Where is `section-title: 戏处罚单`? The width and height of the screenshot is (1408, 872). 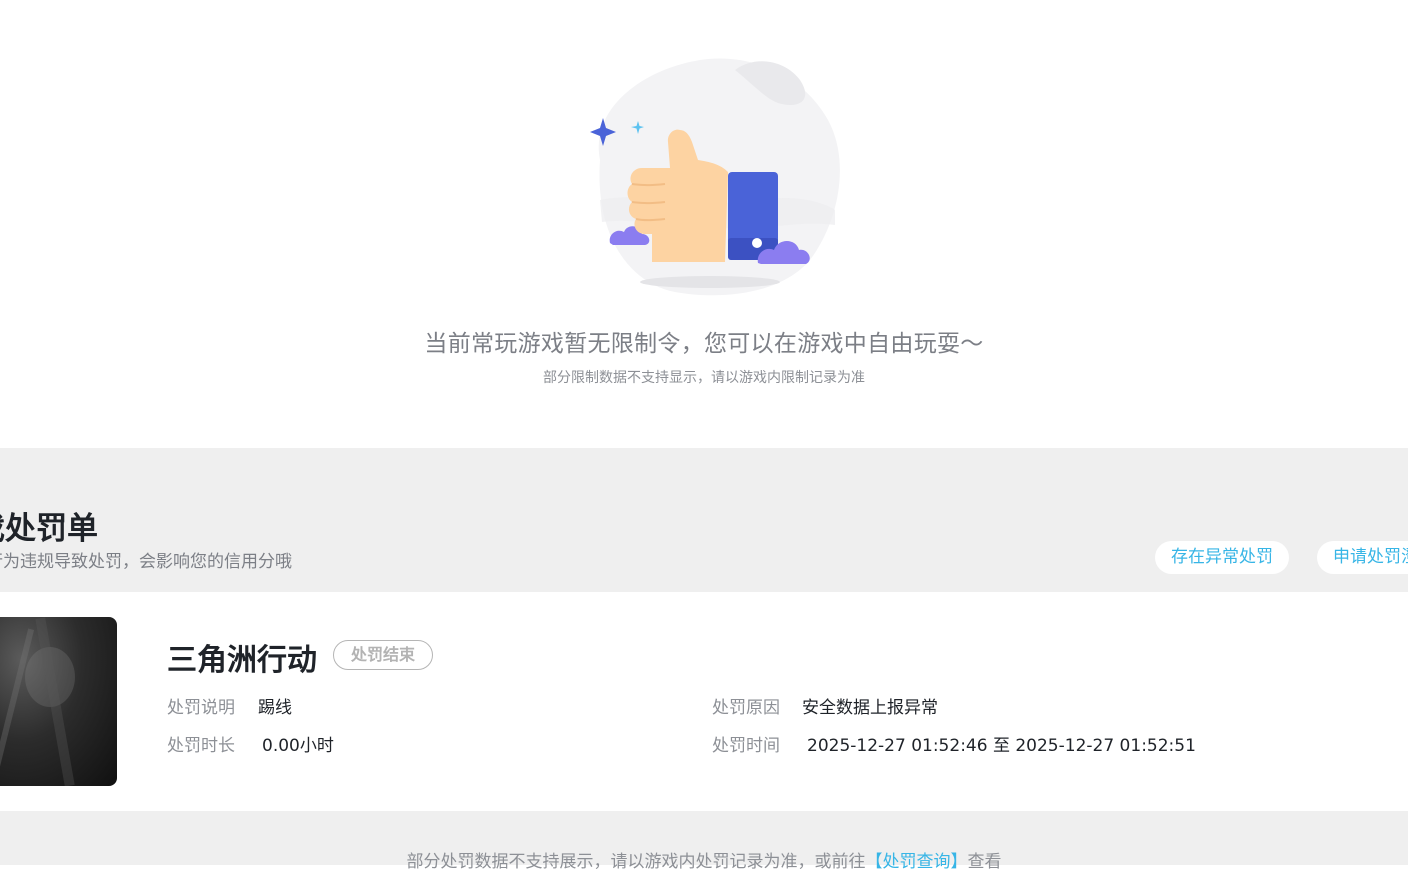 section-title: 戏处罚单 is located at coordinates (49, 529).